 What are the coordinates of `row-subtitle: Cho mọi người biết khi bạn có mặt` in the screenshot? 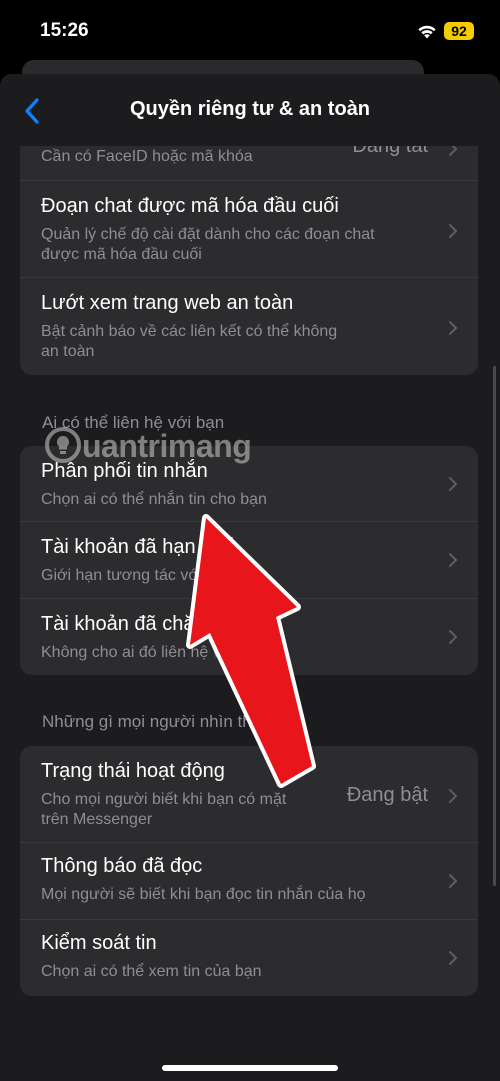 It's located at (164, 799).